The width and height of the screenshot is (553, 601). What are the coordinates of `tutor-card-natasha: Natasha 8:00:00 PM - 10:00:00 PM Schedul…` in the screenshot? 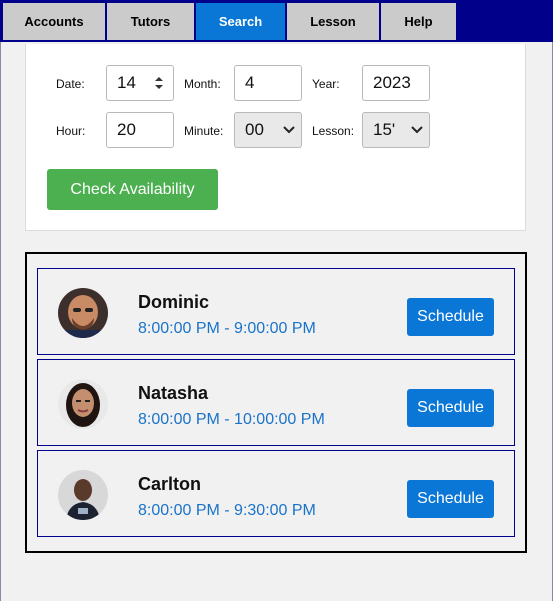 It's located at (276, 402).